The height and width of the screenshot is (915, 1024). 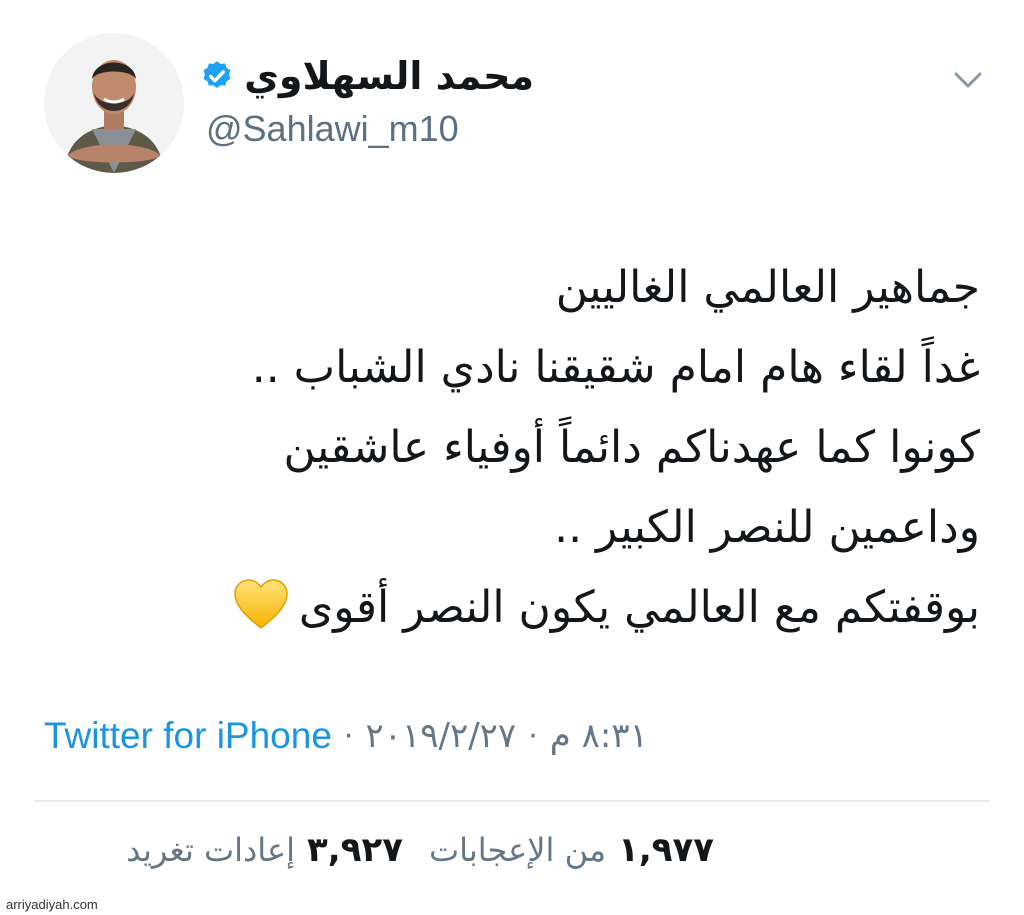 I want to click on tweet-line: جماهير العالمي الغاليين, so click(x=767, y=287).